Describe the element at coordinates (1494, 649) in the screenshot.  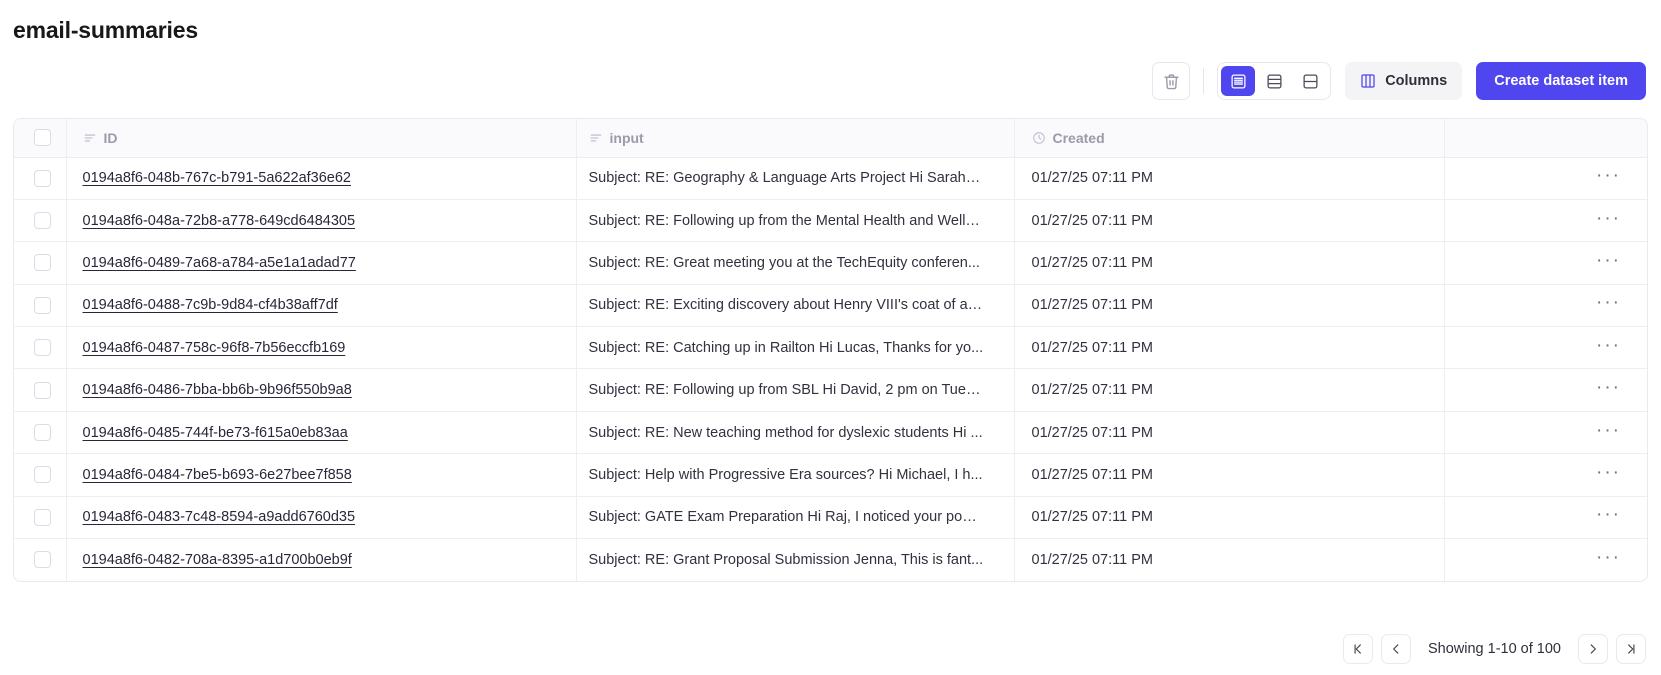
I see `pagination-status: Showing 1-10 of 100` at that location.